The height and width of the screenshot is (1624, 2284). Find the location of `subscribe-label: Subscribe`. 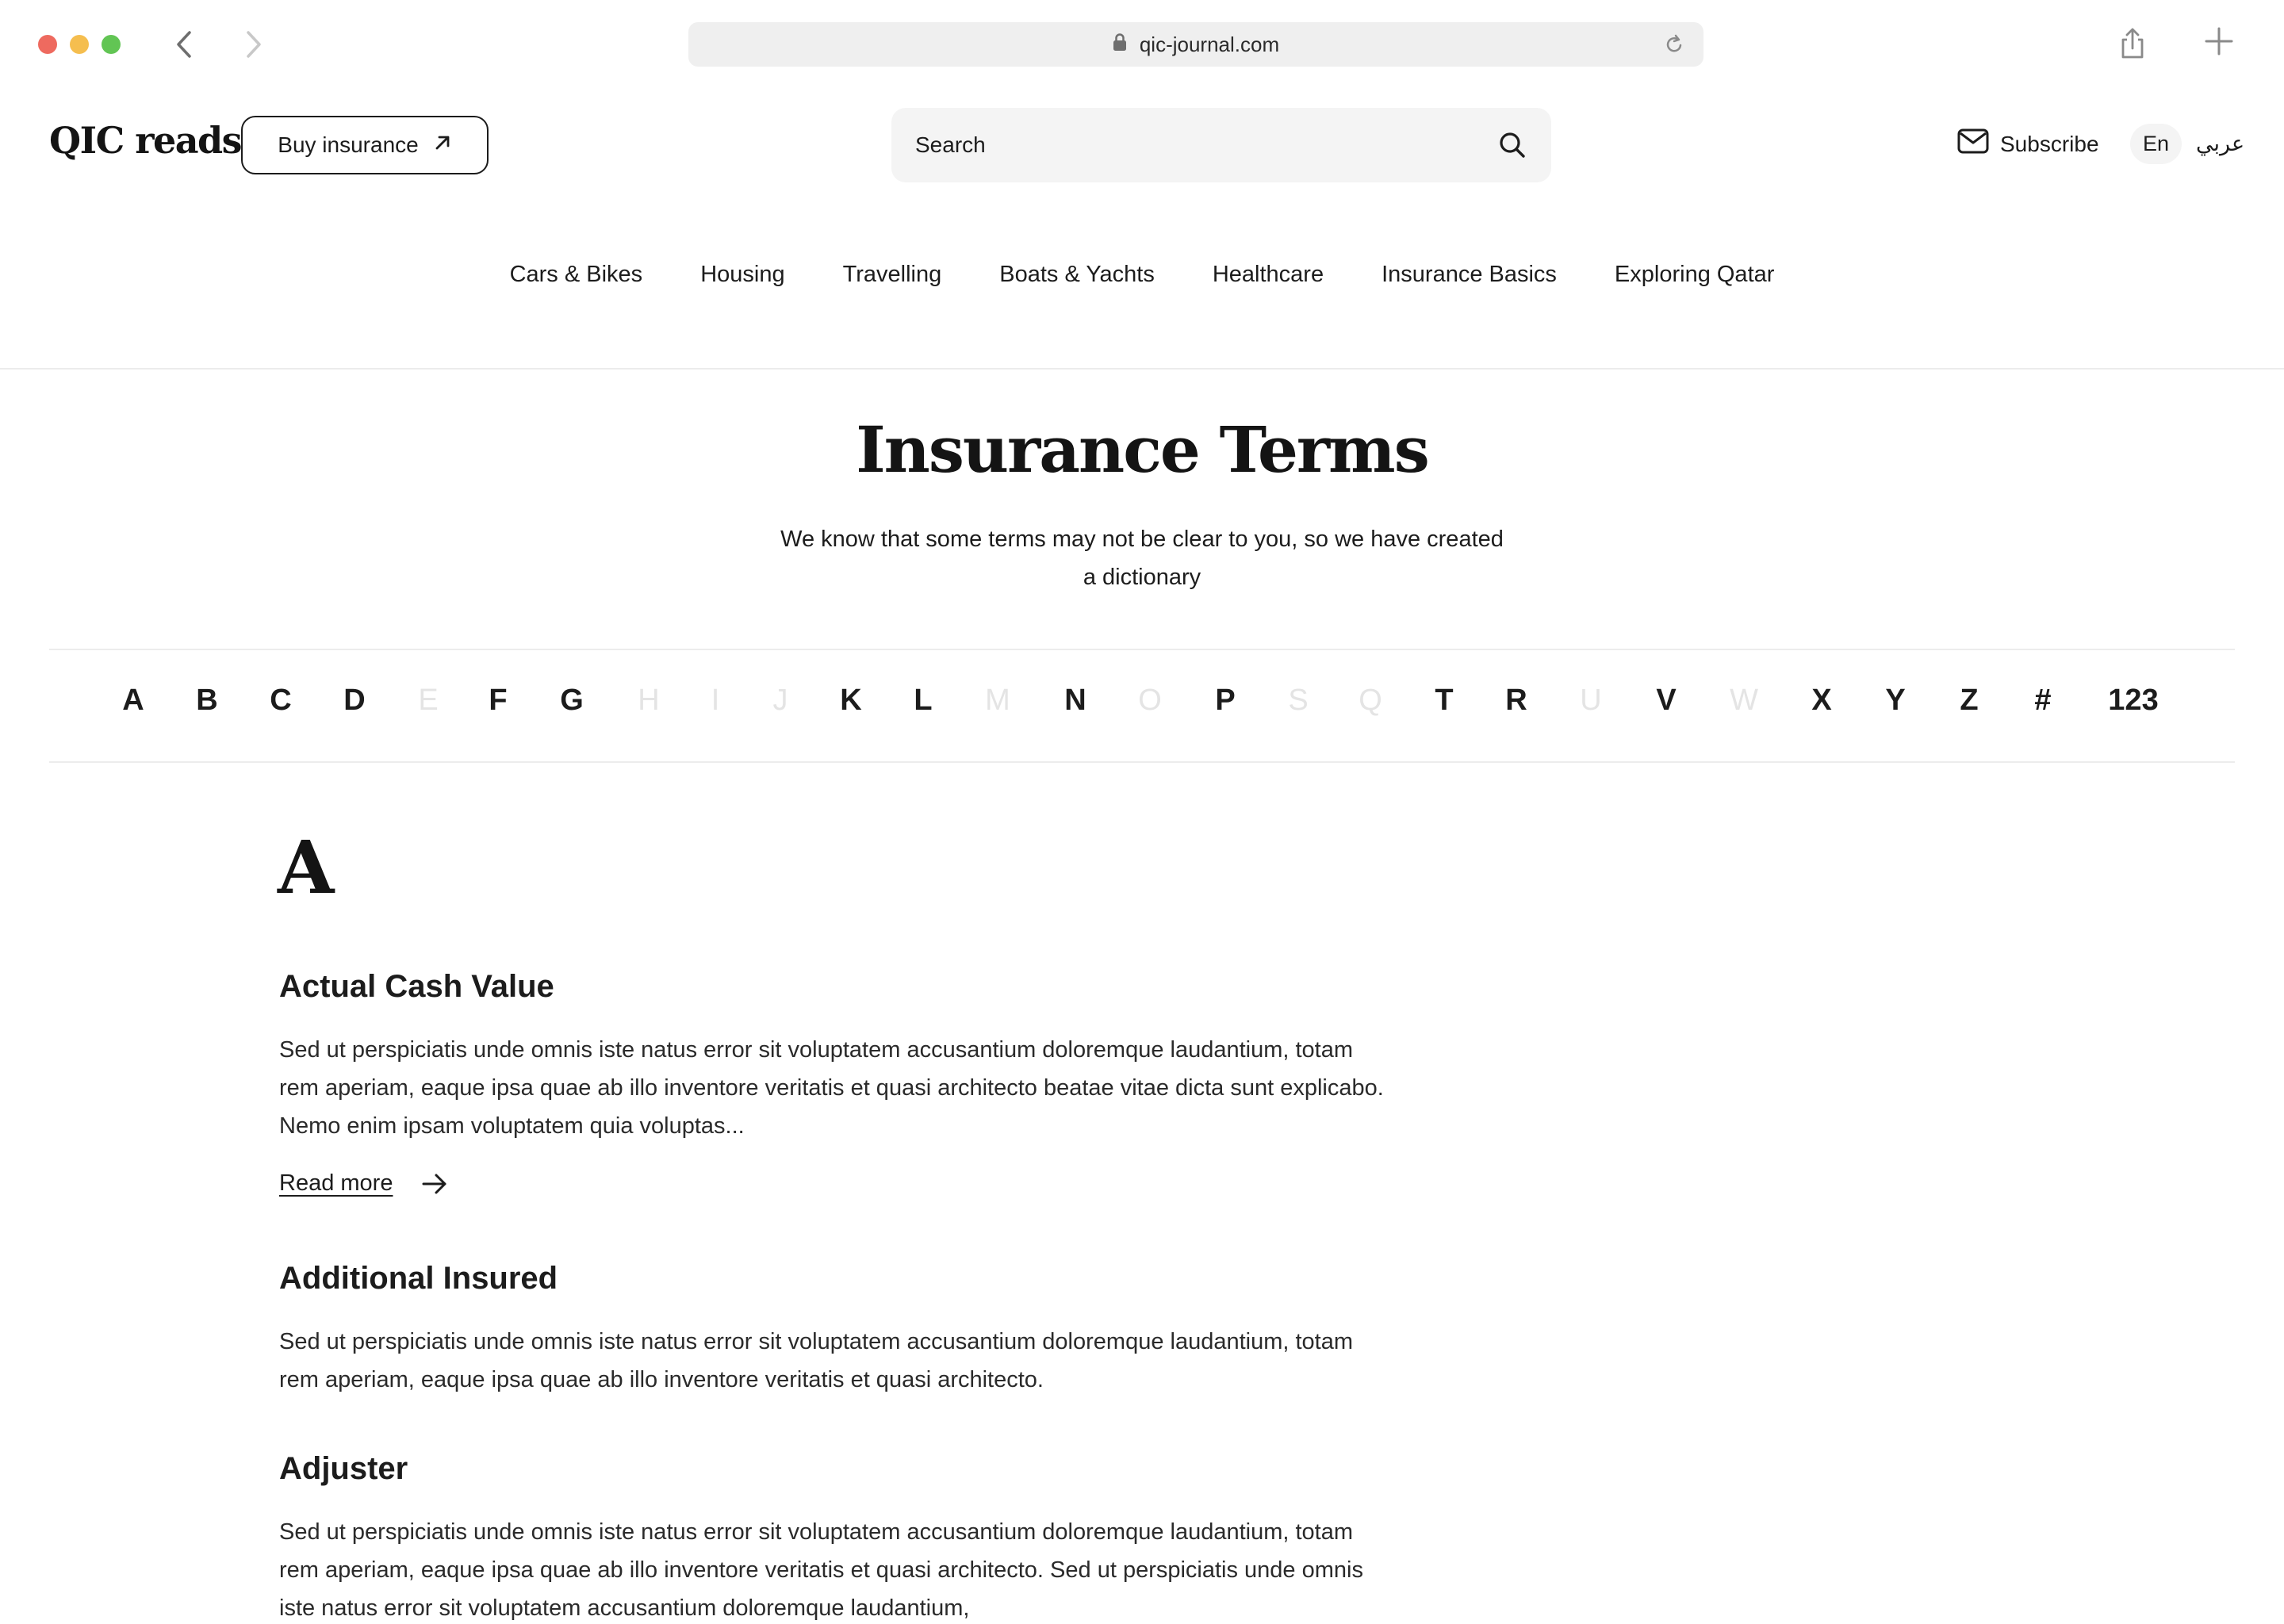

subscribe-label: Subscribe is located at coordinates (2049, 143).